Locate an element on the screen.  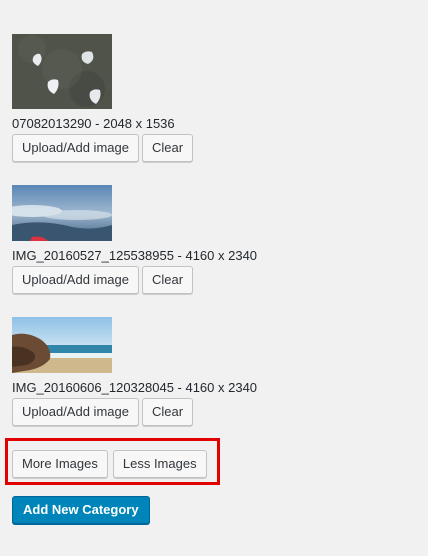
upload-add-image-button-1: Upload/Add image is located at coordinates (75, 148).